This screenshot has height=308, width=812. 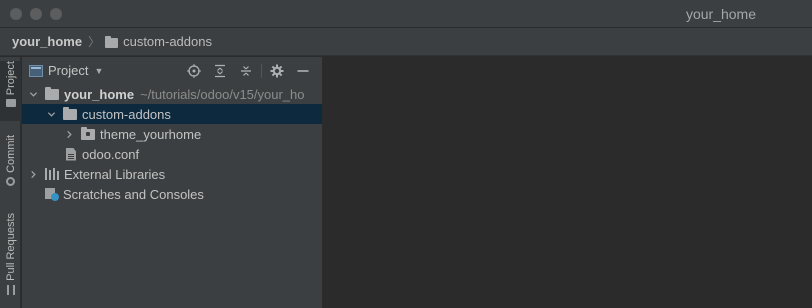 What do you see at coordinates (133, 194) in the screenshot?
I see `tree-item-label: Scratches and Consoles` at bounding box center [133, 194].